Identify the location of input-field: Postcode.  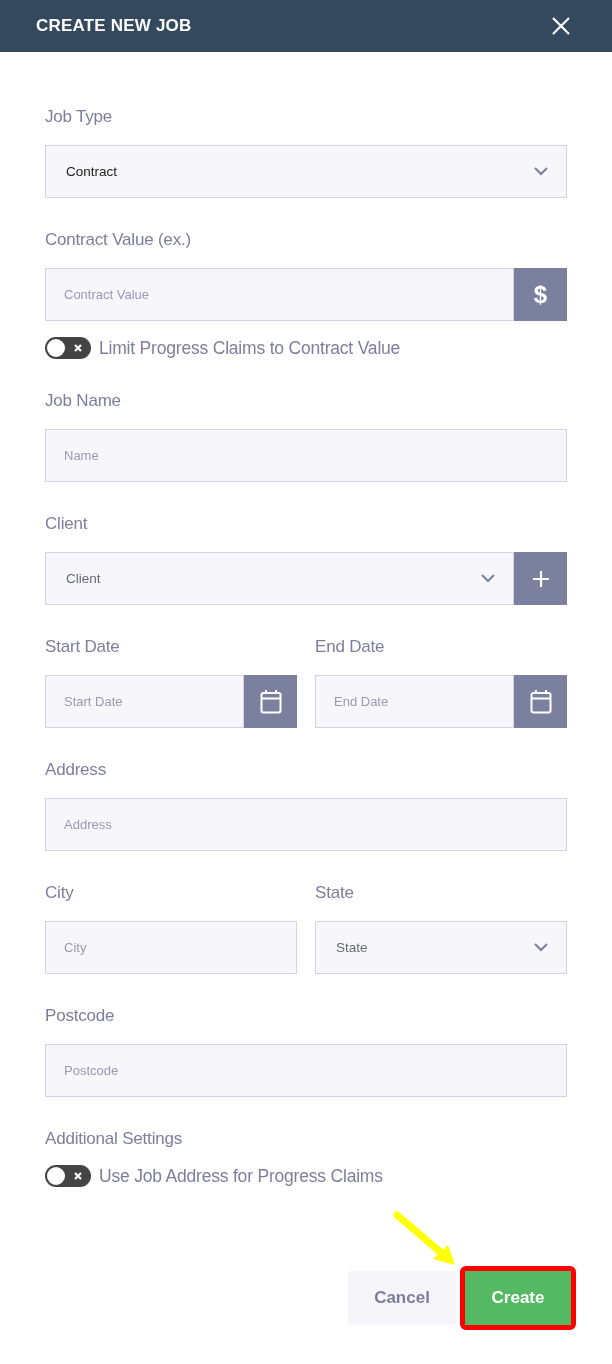
(306, 1070).